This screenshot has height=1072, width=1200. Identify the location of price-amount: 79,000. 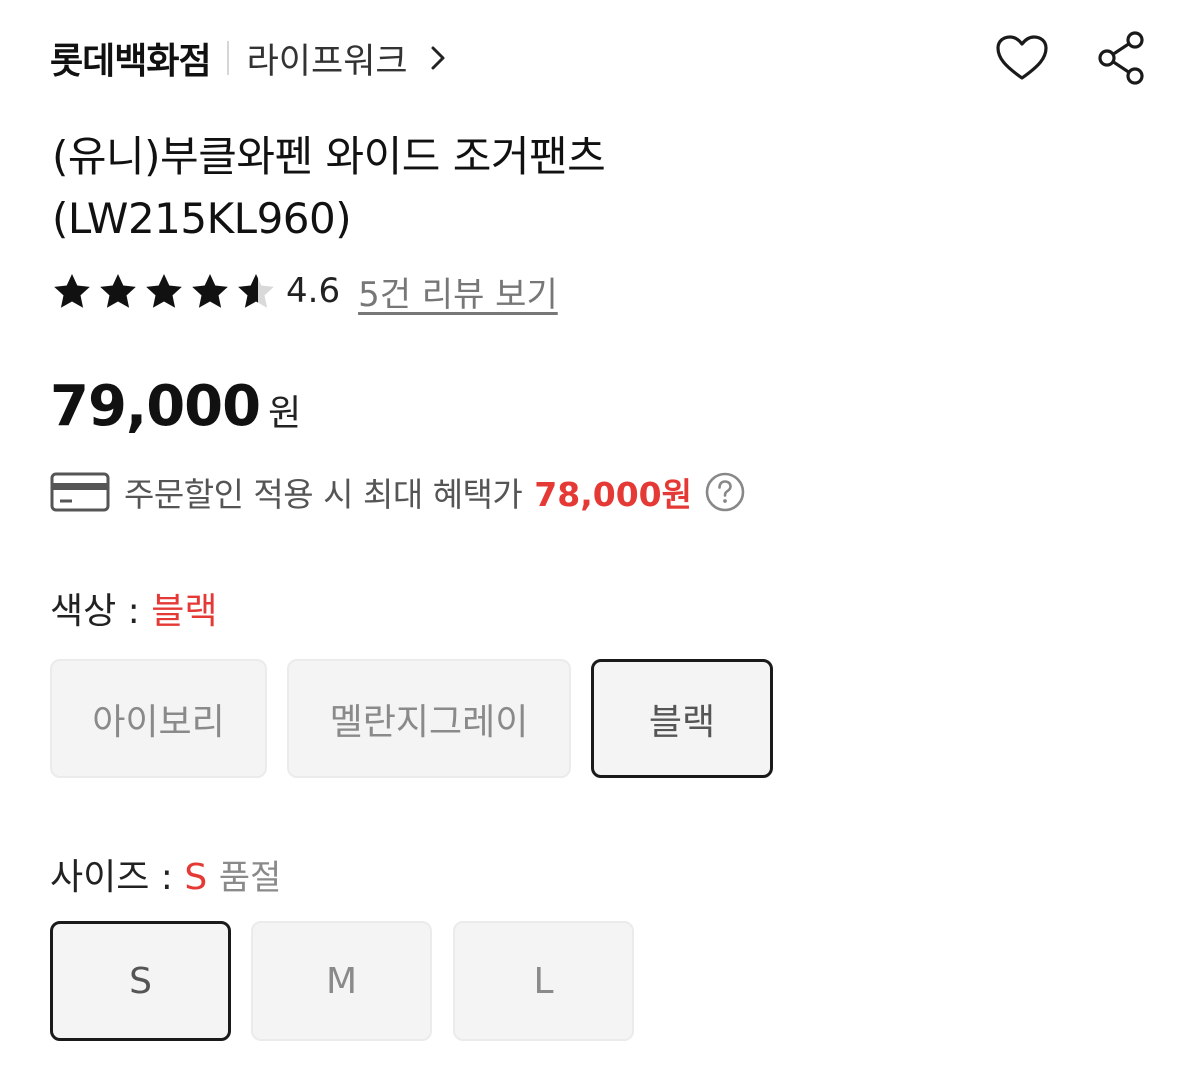
(155, 406).